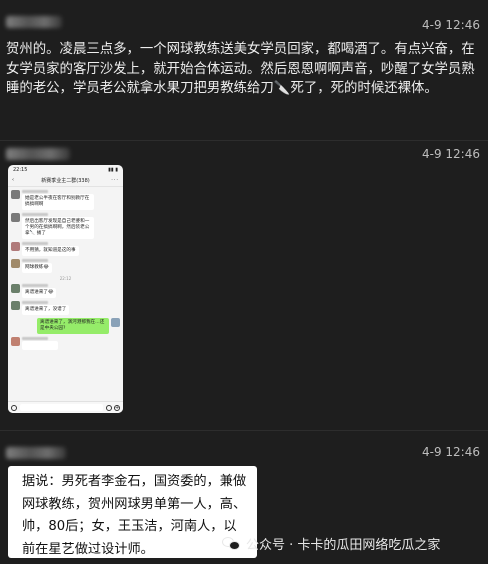 This screenshot has width=488, height=564. I want to click on phone-status-bar: 22:15 ▮▮ ▮, so click(65, 169).